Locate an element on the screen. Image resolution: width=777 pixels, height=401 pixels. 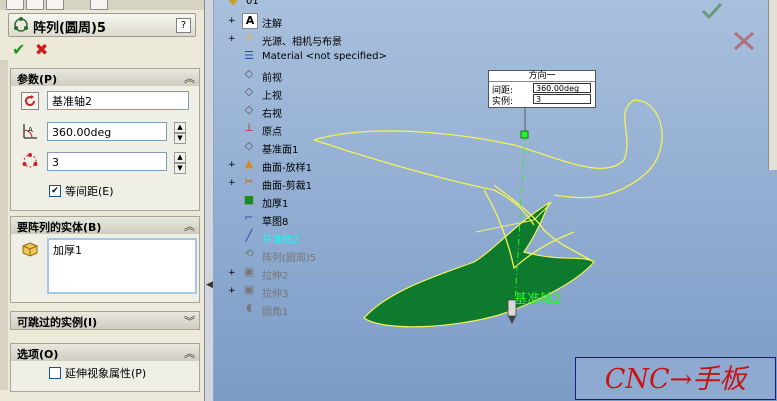
axis-label: 基准轴2 is located at coordinates (538, 299).